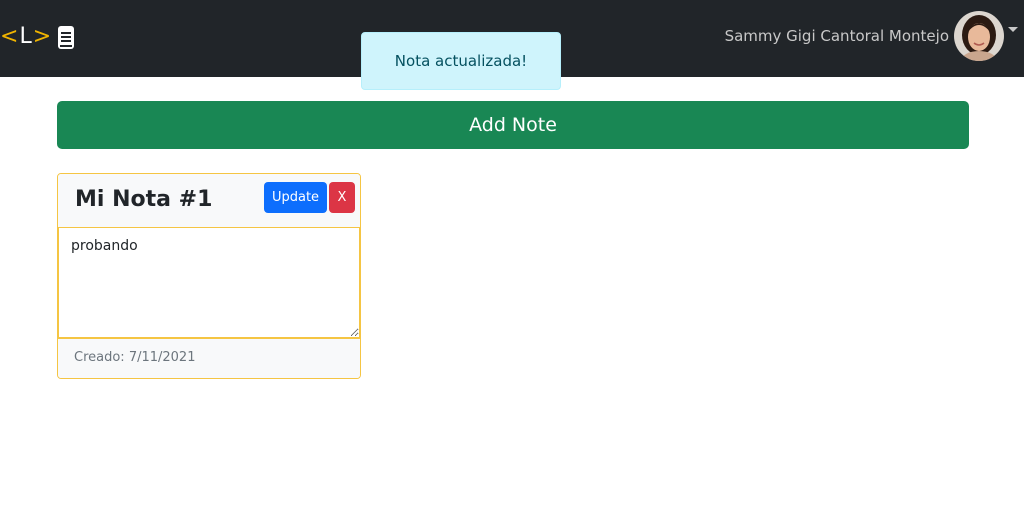  Describe the element at coordinates (9, 36) in the screenshot. I see `brand-lt: <` at that location.